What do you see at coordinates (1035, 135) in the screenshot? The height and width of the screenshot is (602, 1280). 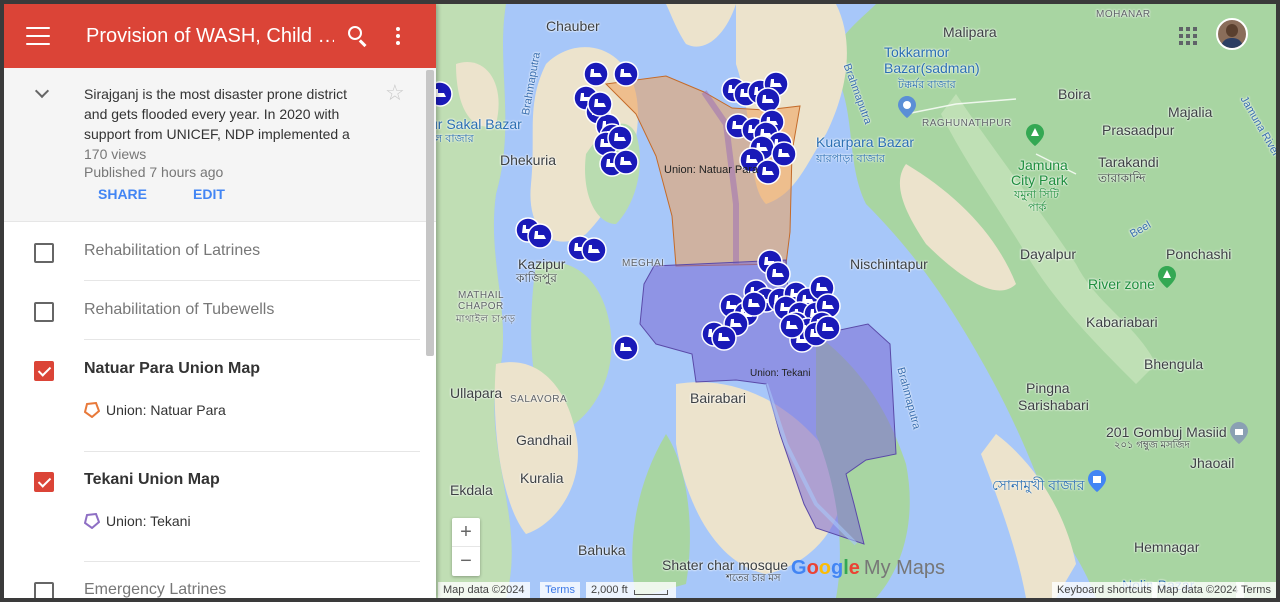 I see `park-pin-icon` at bounding box center [1035, 135].